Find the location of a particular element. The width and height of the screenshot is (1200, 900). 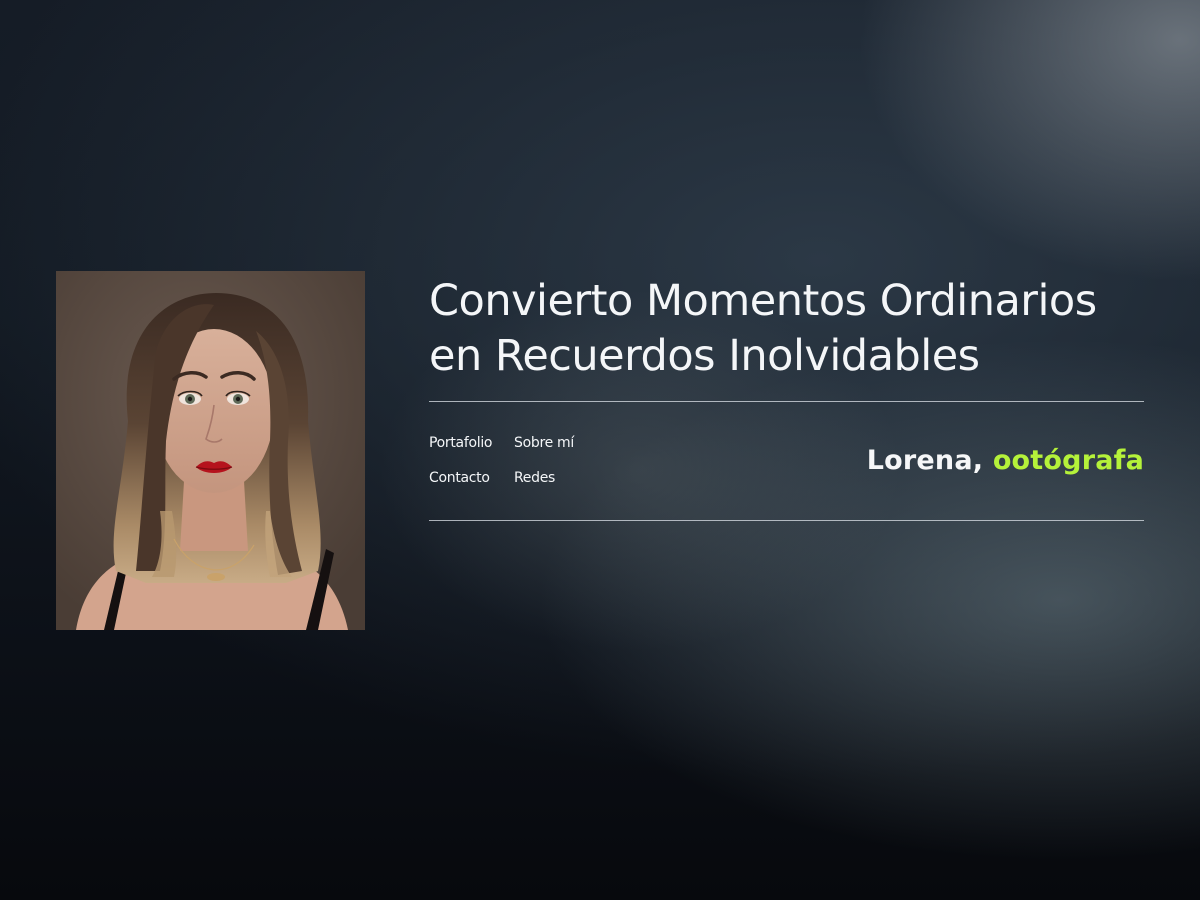

brand-role: ootógrafa is located at coordinates (1068, 460).